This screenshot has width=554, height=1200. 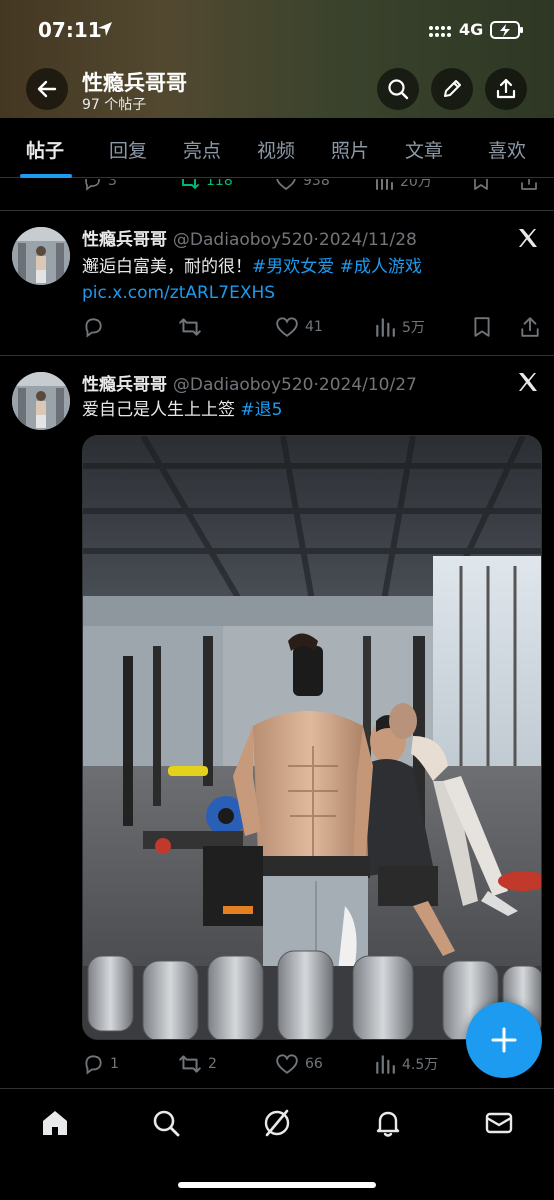 I want to click on hashtag-link: #退5, so click(x=261, y=410).